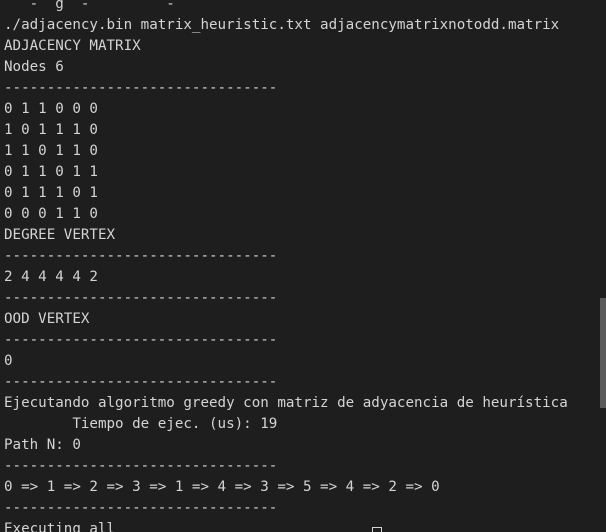 Image resolution: width=606 pixels, height=532 pixels. I want to click on matrix-row: 0 1 1 0 0 0, so click(51, 109).